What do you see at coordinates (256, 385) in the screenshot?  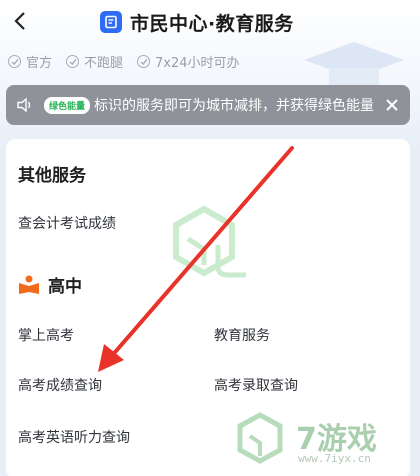 I see `service-link-gaokao-admission-query: 高考录取查询` at bounding box center [256, 385].